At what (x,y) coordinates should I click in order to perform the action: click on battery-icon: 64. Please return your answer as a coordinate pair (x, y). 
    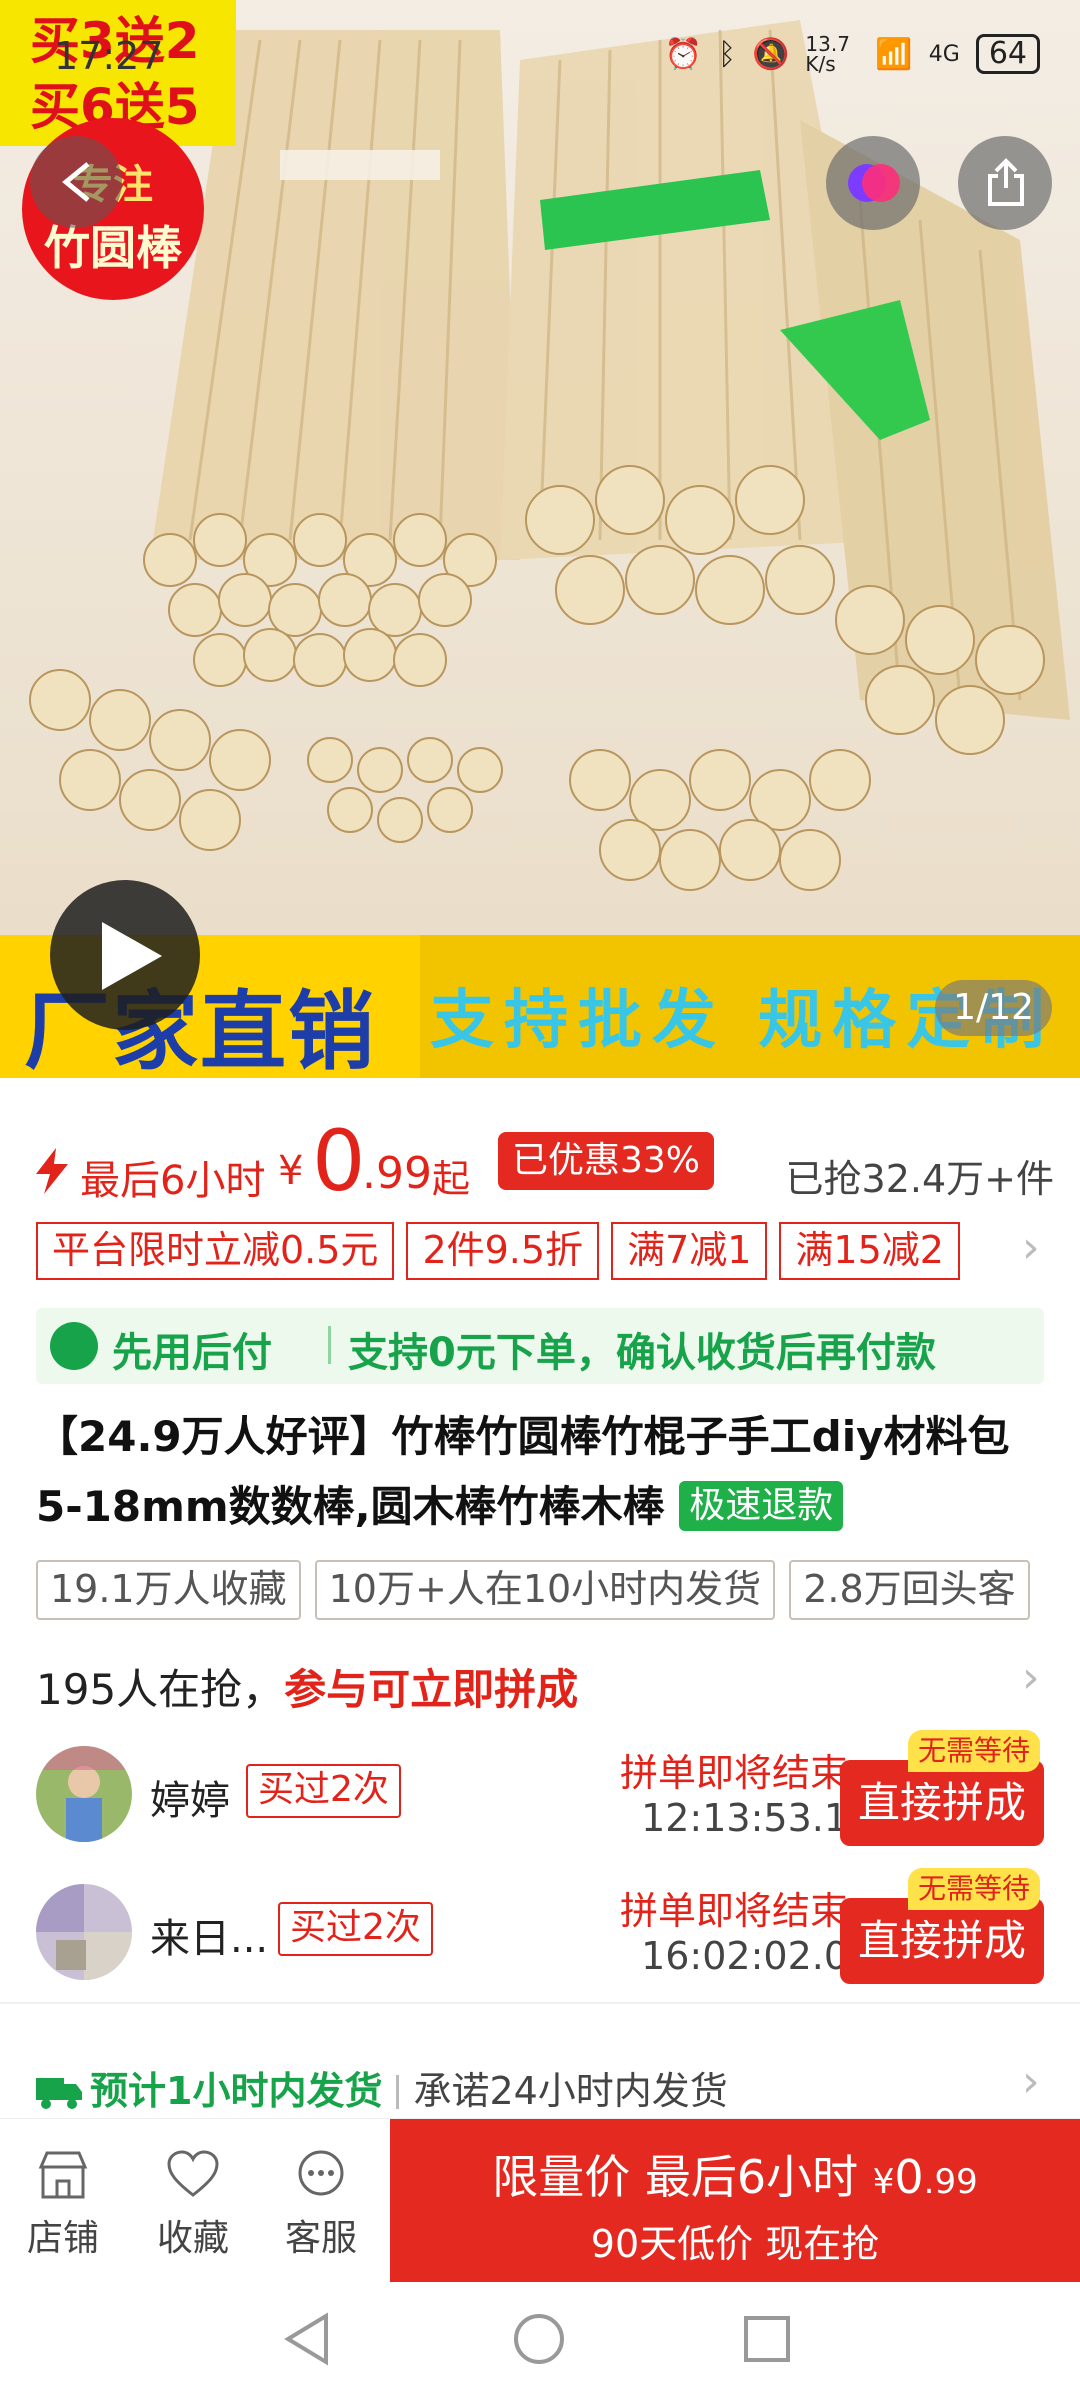
    Looking at the image, I should click on (1007, 54).